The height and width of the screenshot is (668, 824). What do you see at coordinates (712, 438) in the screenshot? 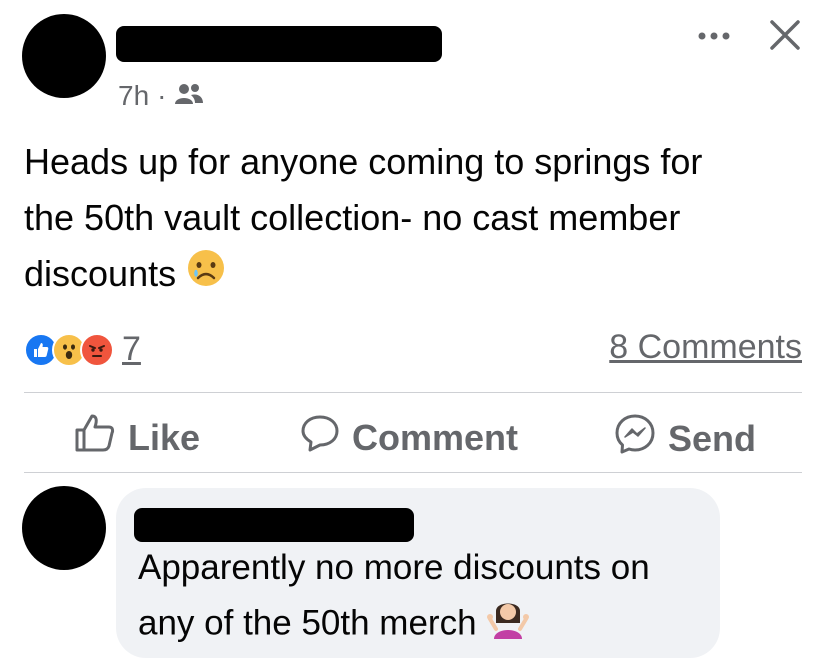
I see `send-label: Send` at bounding box center [712, 438].